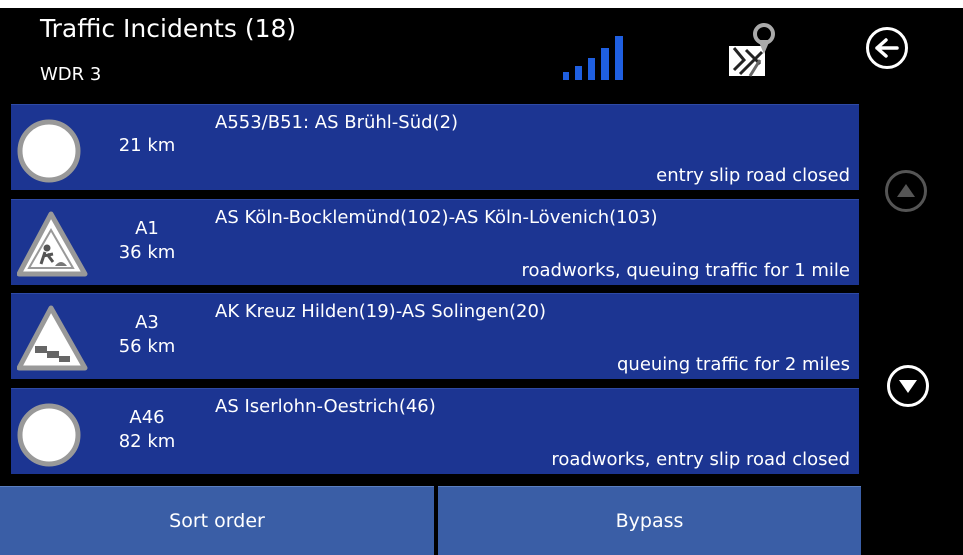  I want to click on incident-distance: 82 km, so click(147, 441).